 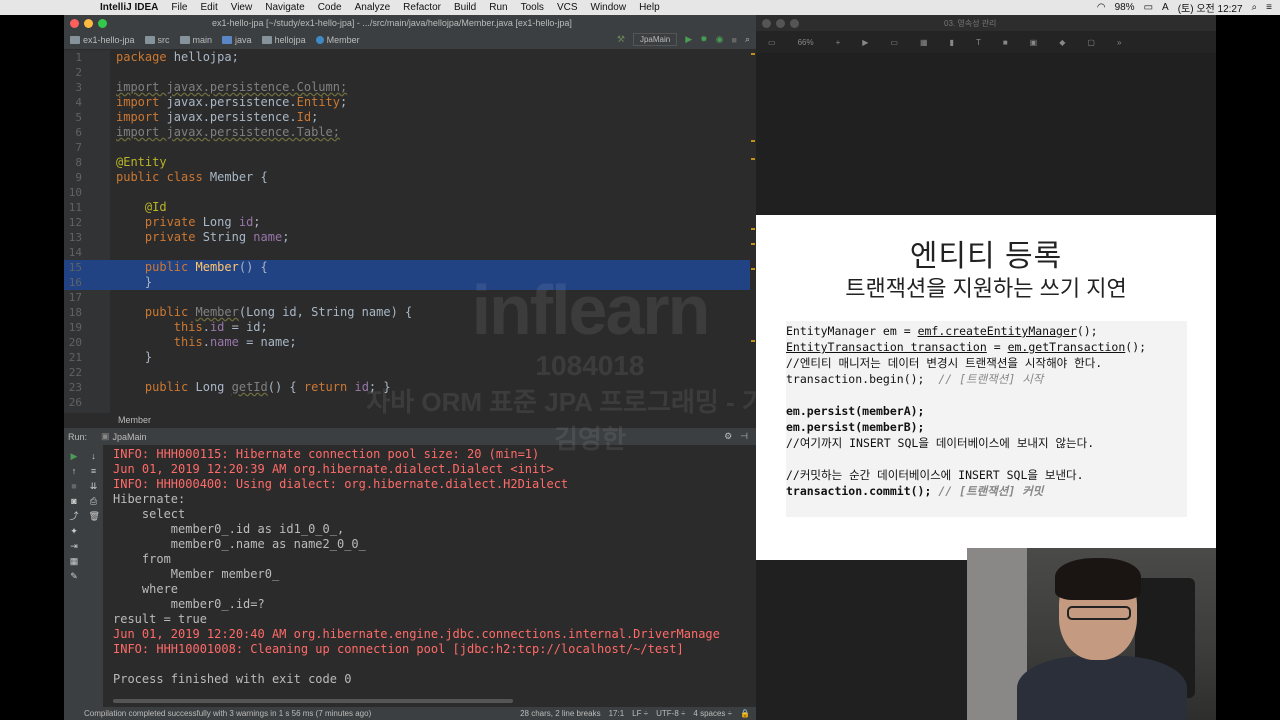 What do you see at coordinates (73, 117) in the screenshot?
I see `line-number: 5` at bounding box center [73, 117].